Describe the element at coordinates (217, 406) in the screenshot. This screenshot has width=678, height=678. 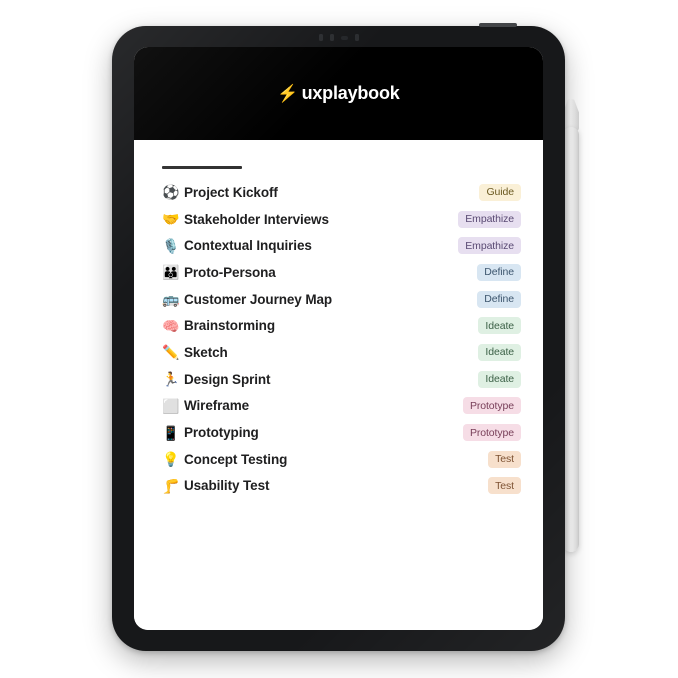
I see `task-label: Wireframe` at that location.